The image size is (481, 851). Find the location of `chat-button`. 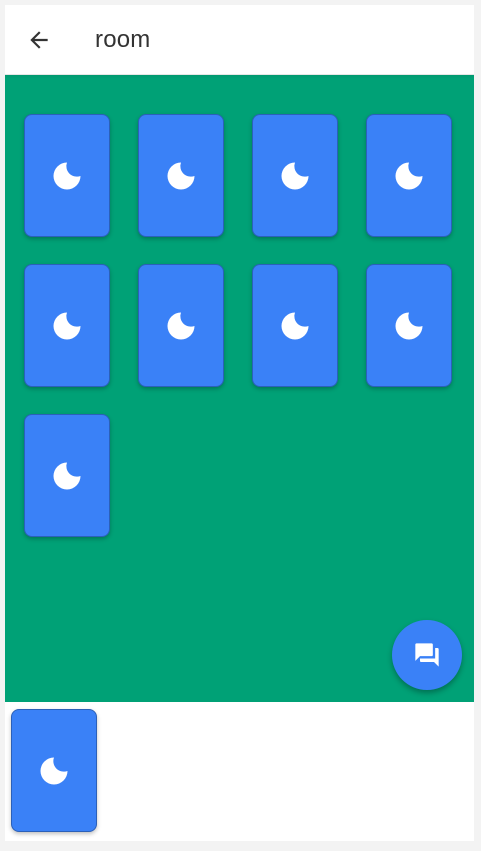

chat-button is located at coordinates (427, 655).